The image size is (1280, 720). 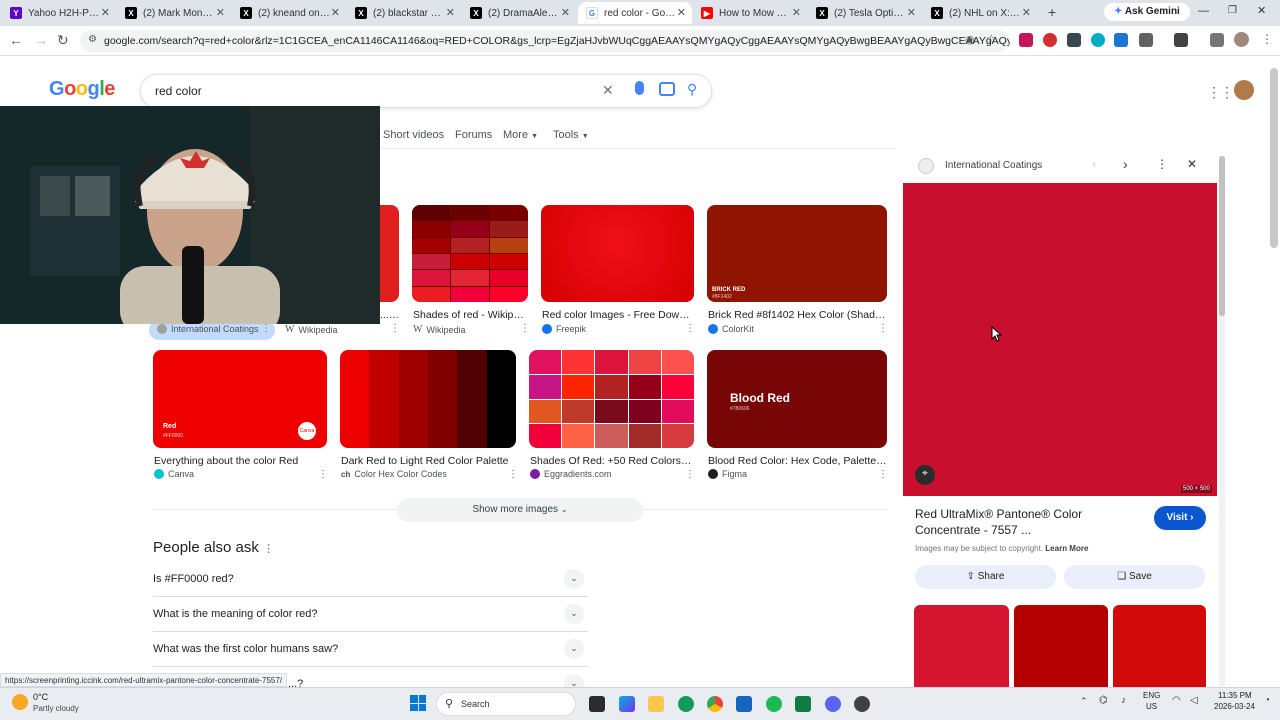 What do you see at coordinates (520, 135) in the screenshot?
I see `filter-more: More ▼` at bounding box center [520, 135].